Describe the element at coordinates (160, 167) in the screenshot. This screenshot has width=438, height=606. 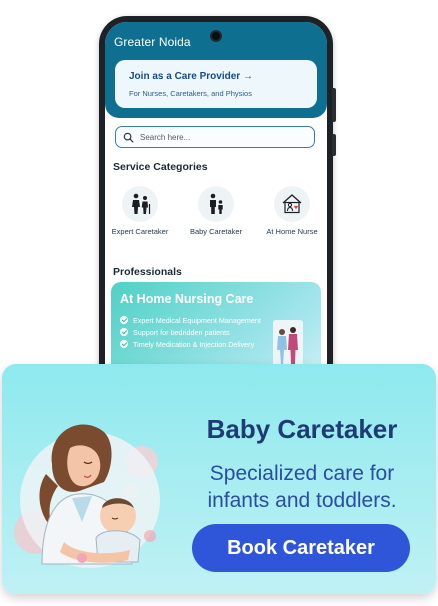
I see `service-categories-title: Service Categories` at that location.